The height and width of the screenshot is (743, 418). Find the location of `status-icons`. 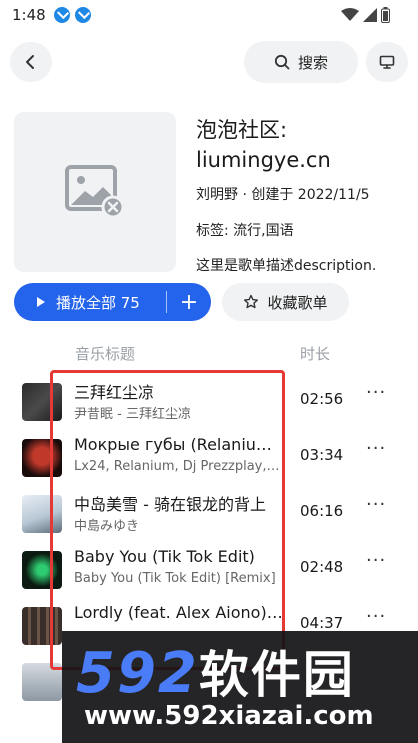

status-icons is located at coordinates (365, 15).